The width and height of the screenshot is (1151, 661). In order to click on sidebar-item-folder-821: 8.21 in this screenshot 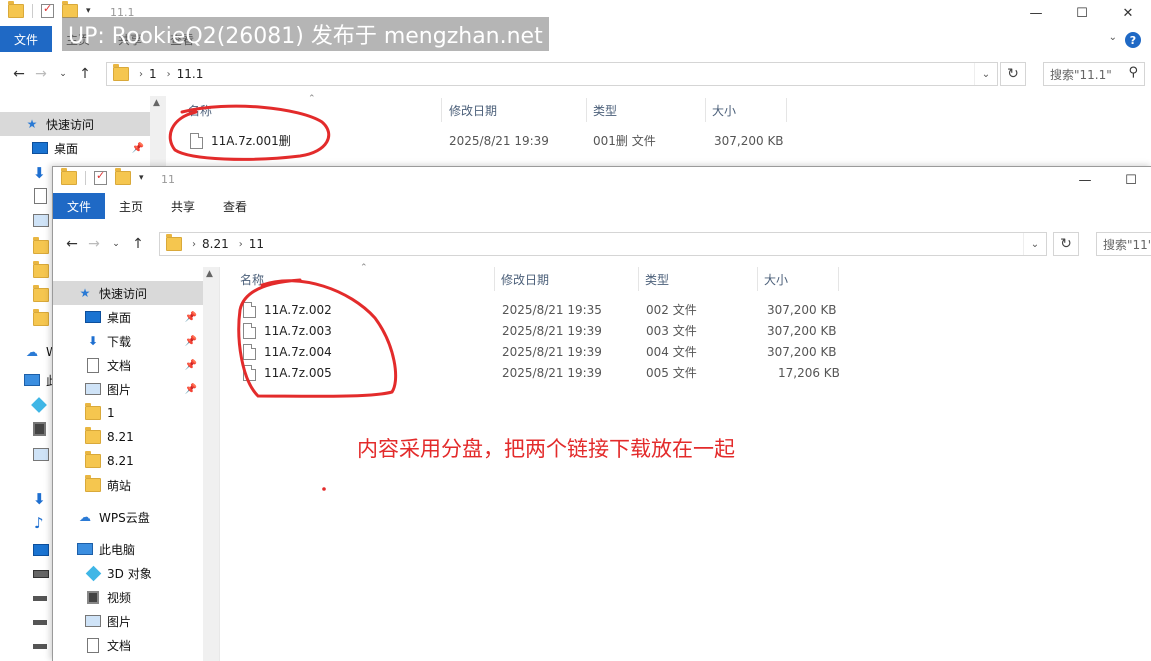, I will do `click(128, 437)`.